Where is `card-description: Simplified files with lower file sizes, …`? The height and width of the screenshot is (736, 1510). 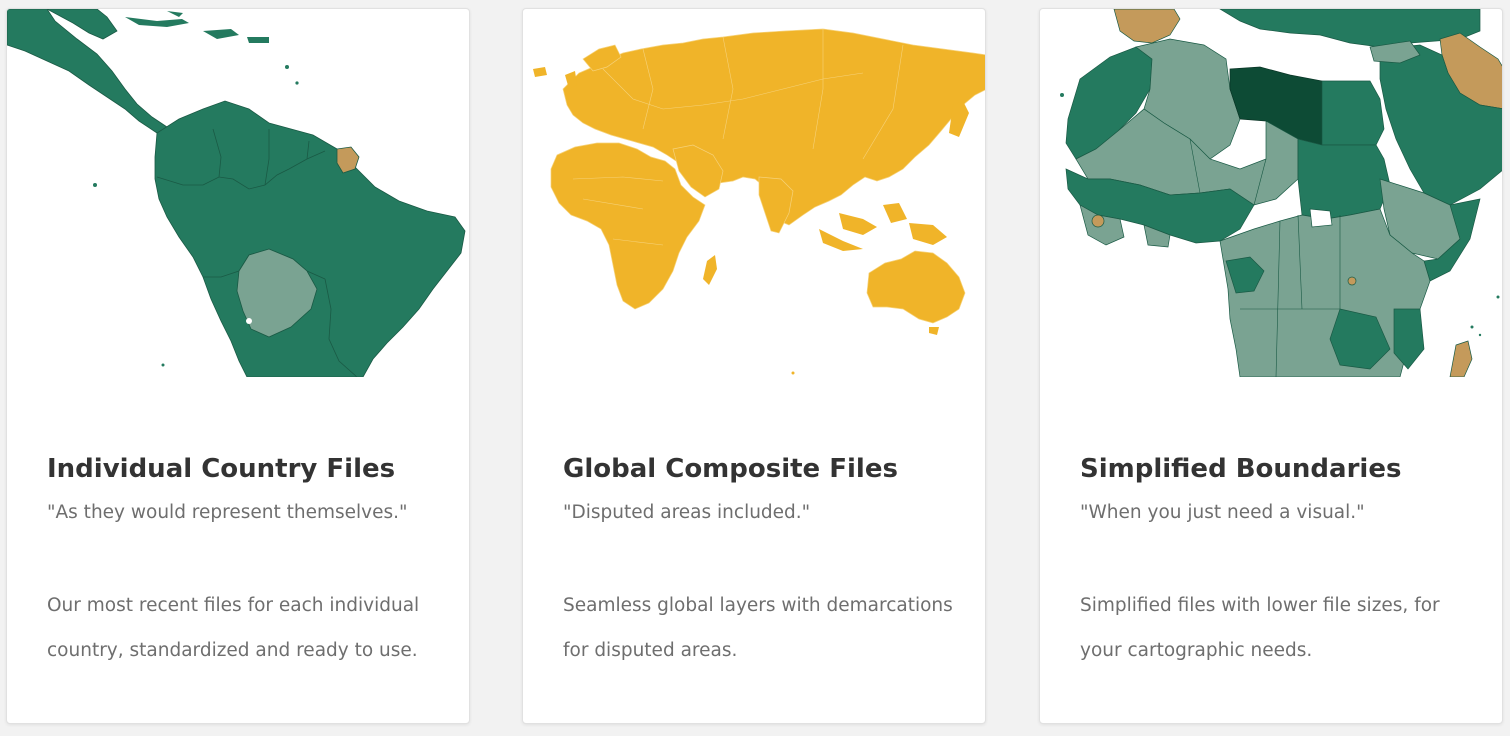 card-description: Simplified files with lower file sizes, … is located at coordinates (1260, 628).